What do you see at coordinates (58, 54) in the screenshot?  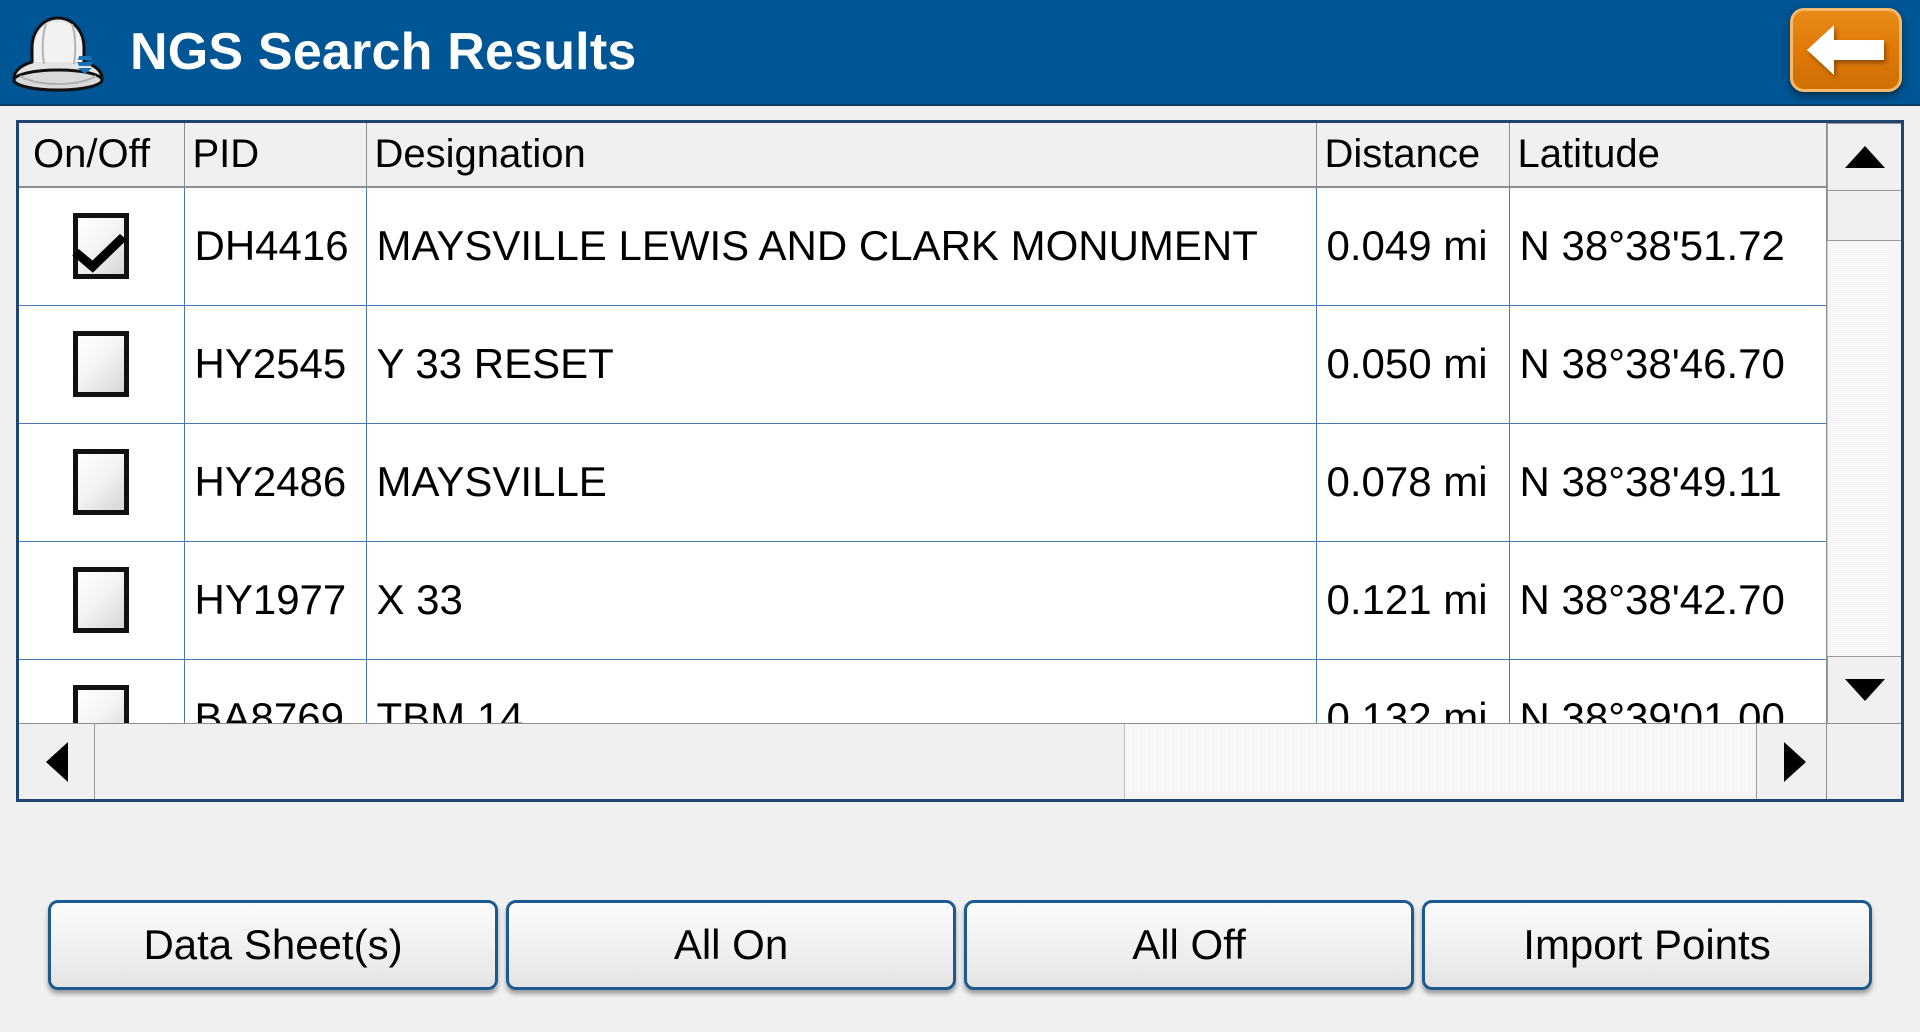 I see `hard-hat-icon` at bounding box center [58, 54].